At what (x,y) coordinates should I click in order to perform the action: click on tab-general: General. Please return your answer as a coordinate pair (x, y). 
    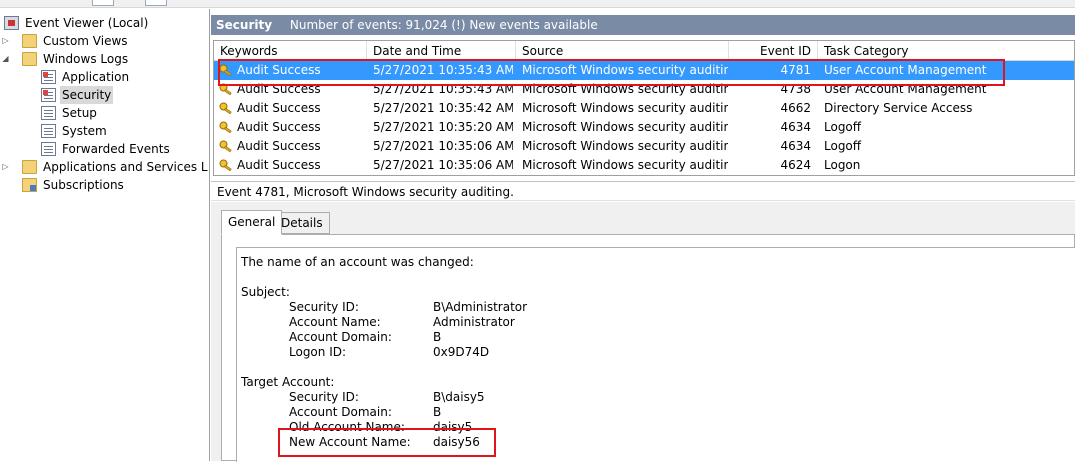
    Looking at the image, I should click on (252, 222).